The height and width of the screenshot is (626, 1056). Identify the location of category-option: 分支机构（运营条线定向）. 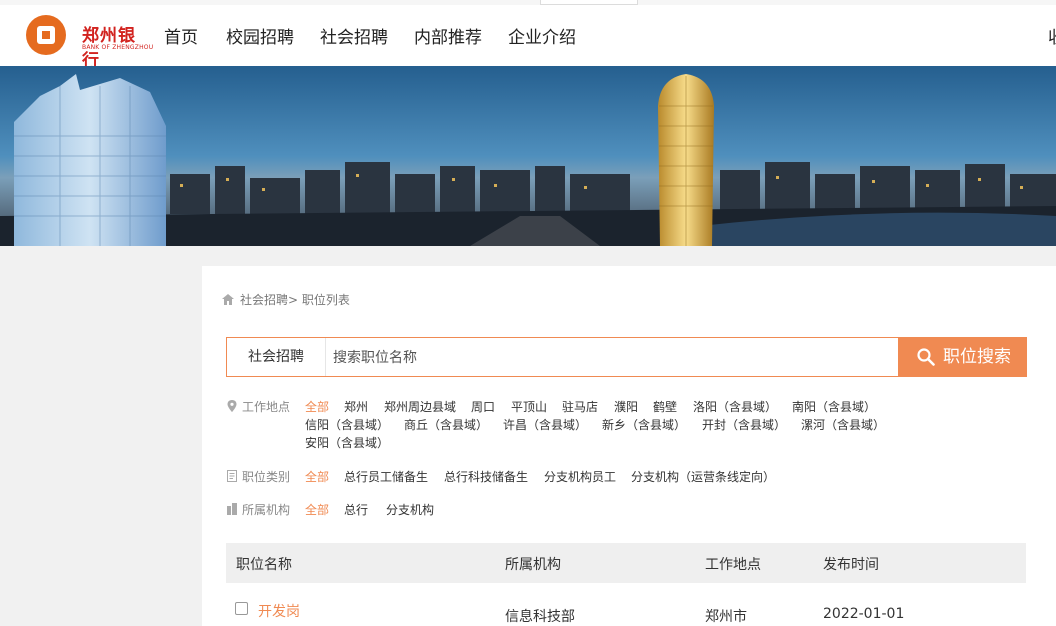
(703, 476).